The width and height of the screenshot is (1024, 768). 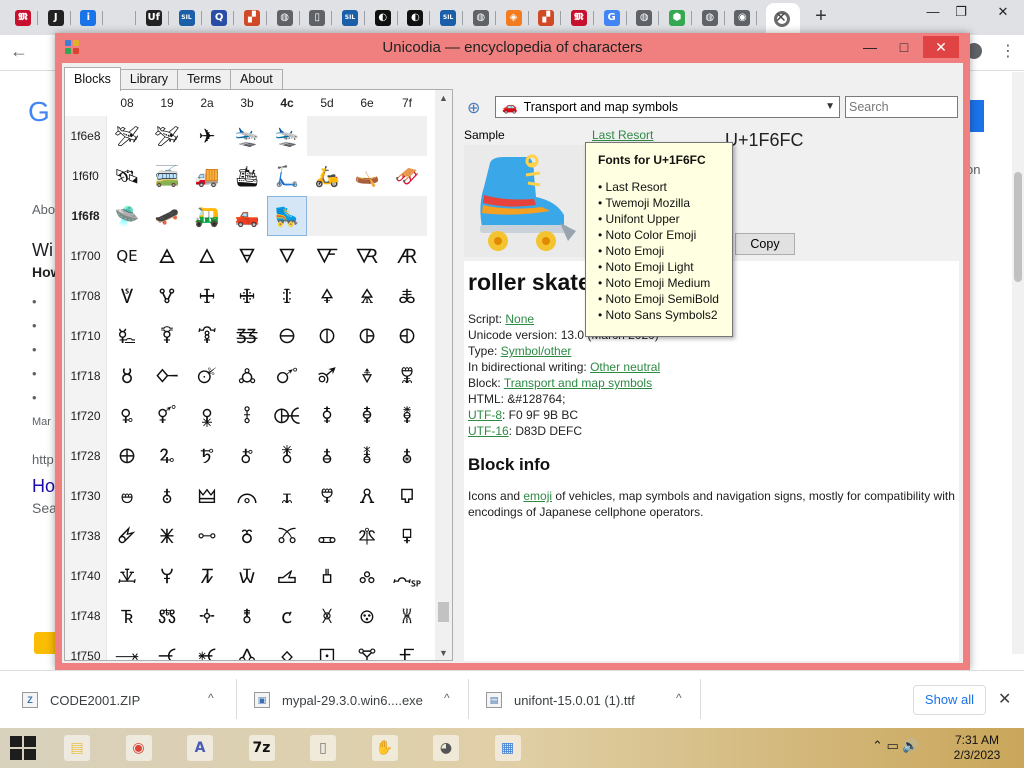 I want to click on grid-cell: 🜰, so click(x=127, y=496).